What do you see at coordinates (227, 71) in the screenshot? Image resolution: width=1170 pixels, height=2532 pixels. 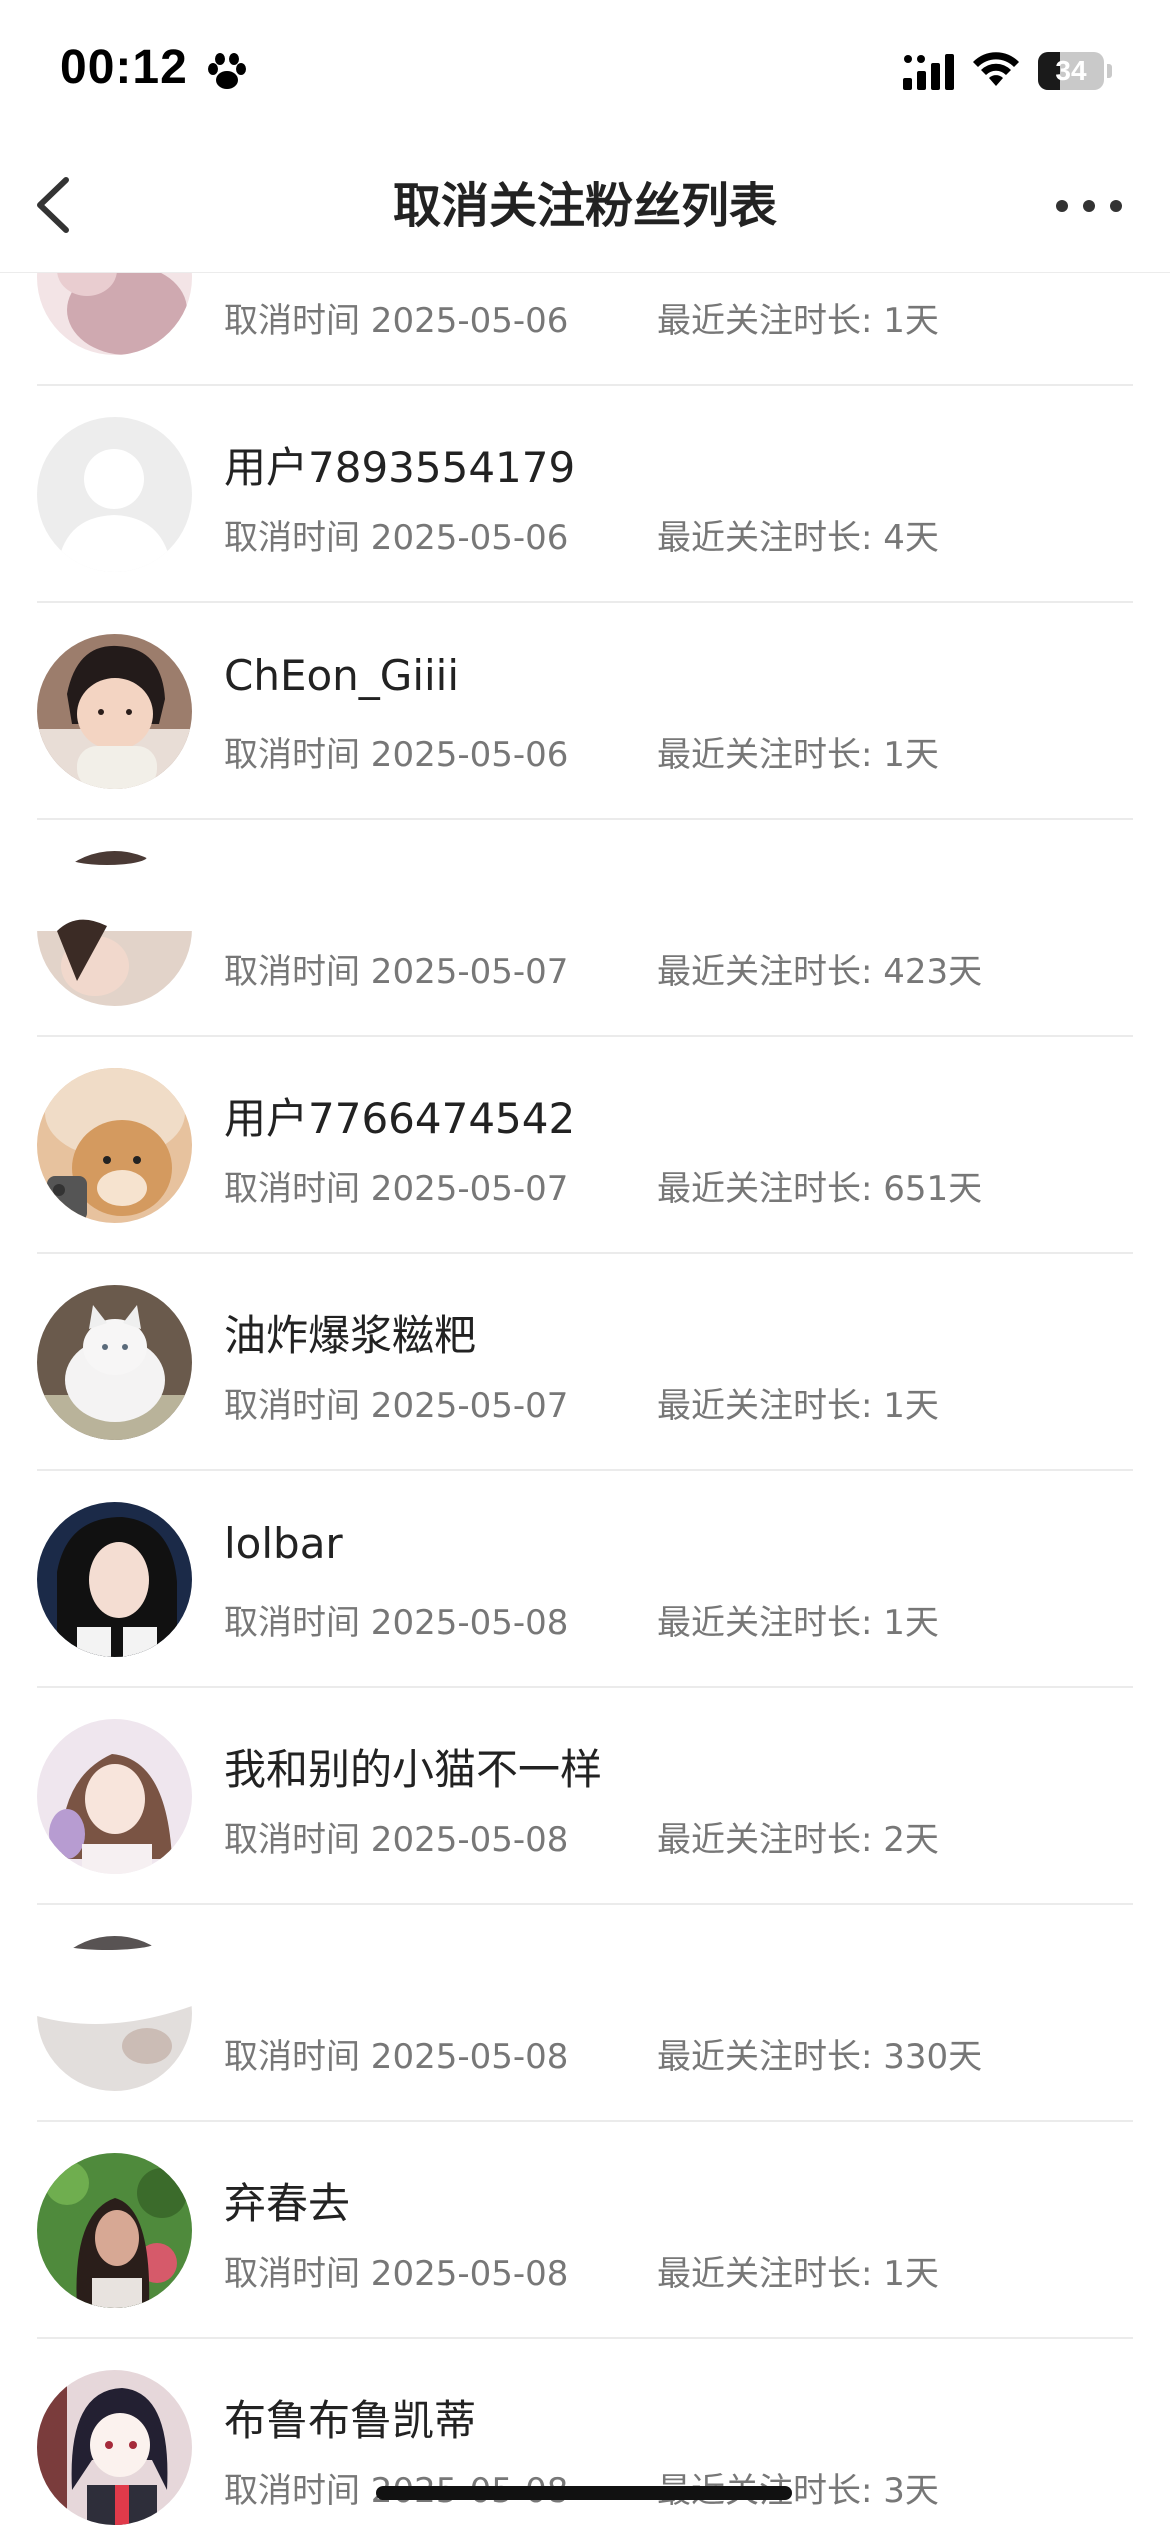 I see `paw-icon` at bounding box center [227, 71].